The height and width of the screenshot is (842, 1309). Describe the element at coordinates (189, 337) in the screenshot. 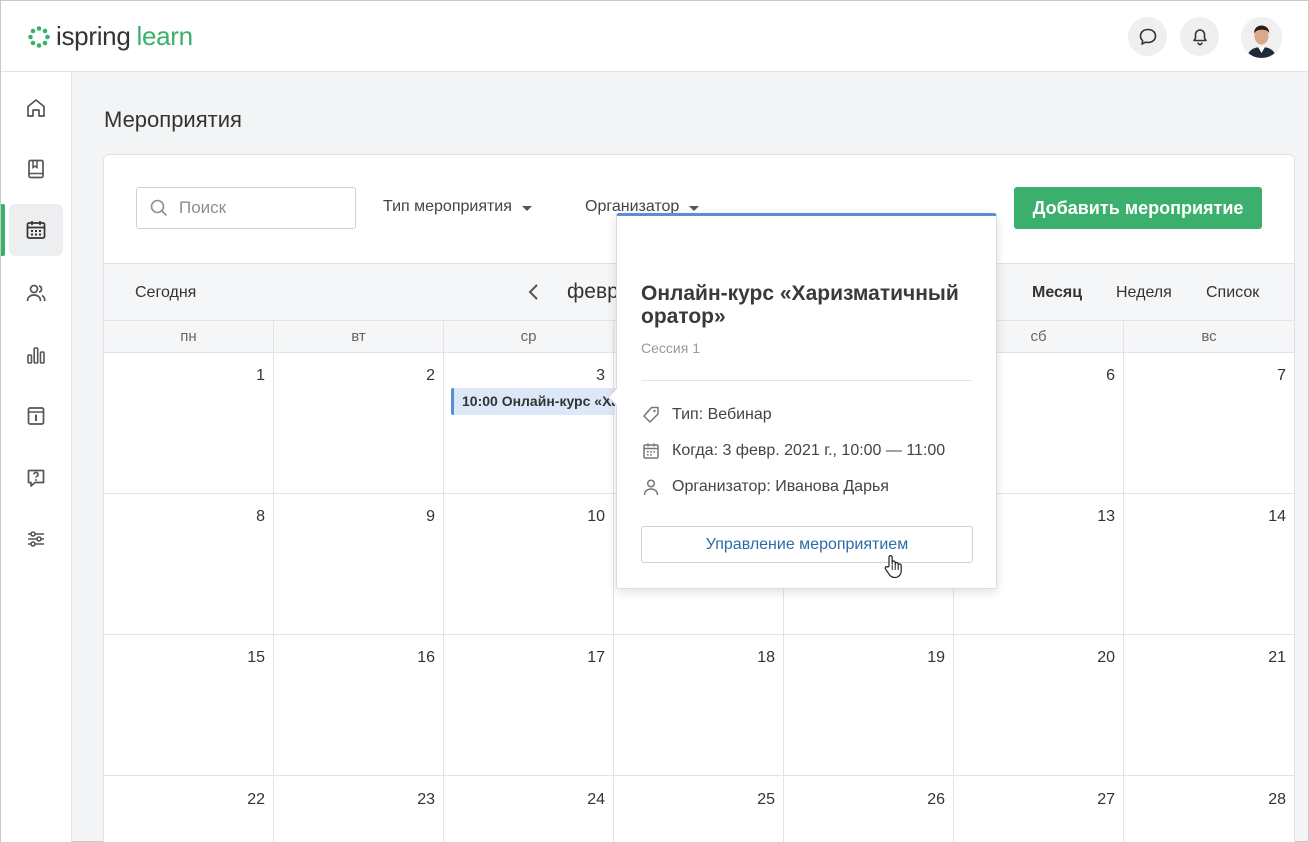

I see `dow-mon: пн` at that location.